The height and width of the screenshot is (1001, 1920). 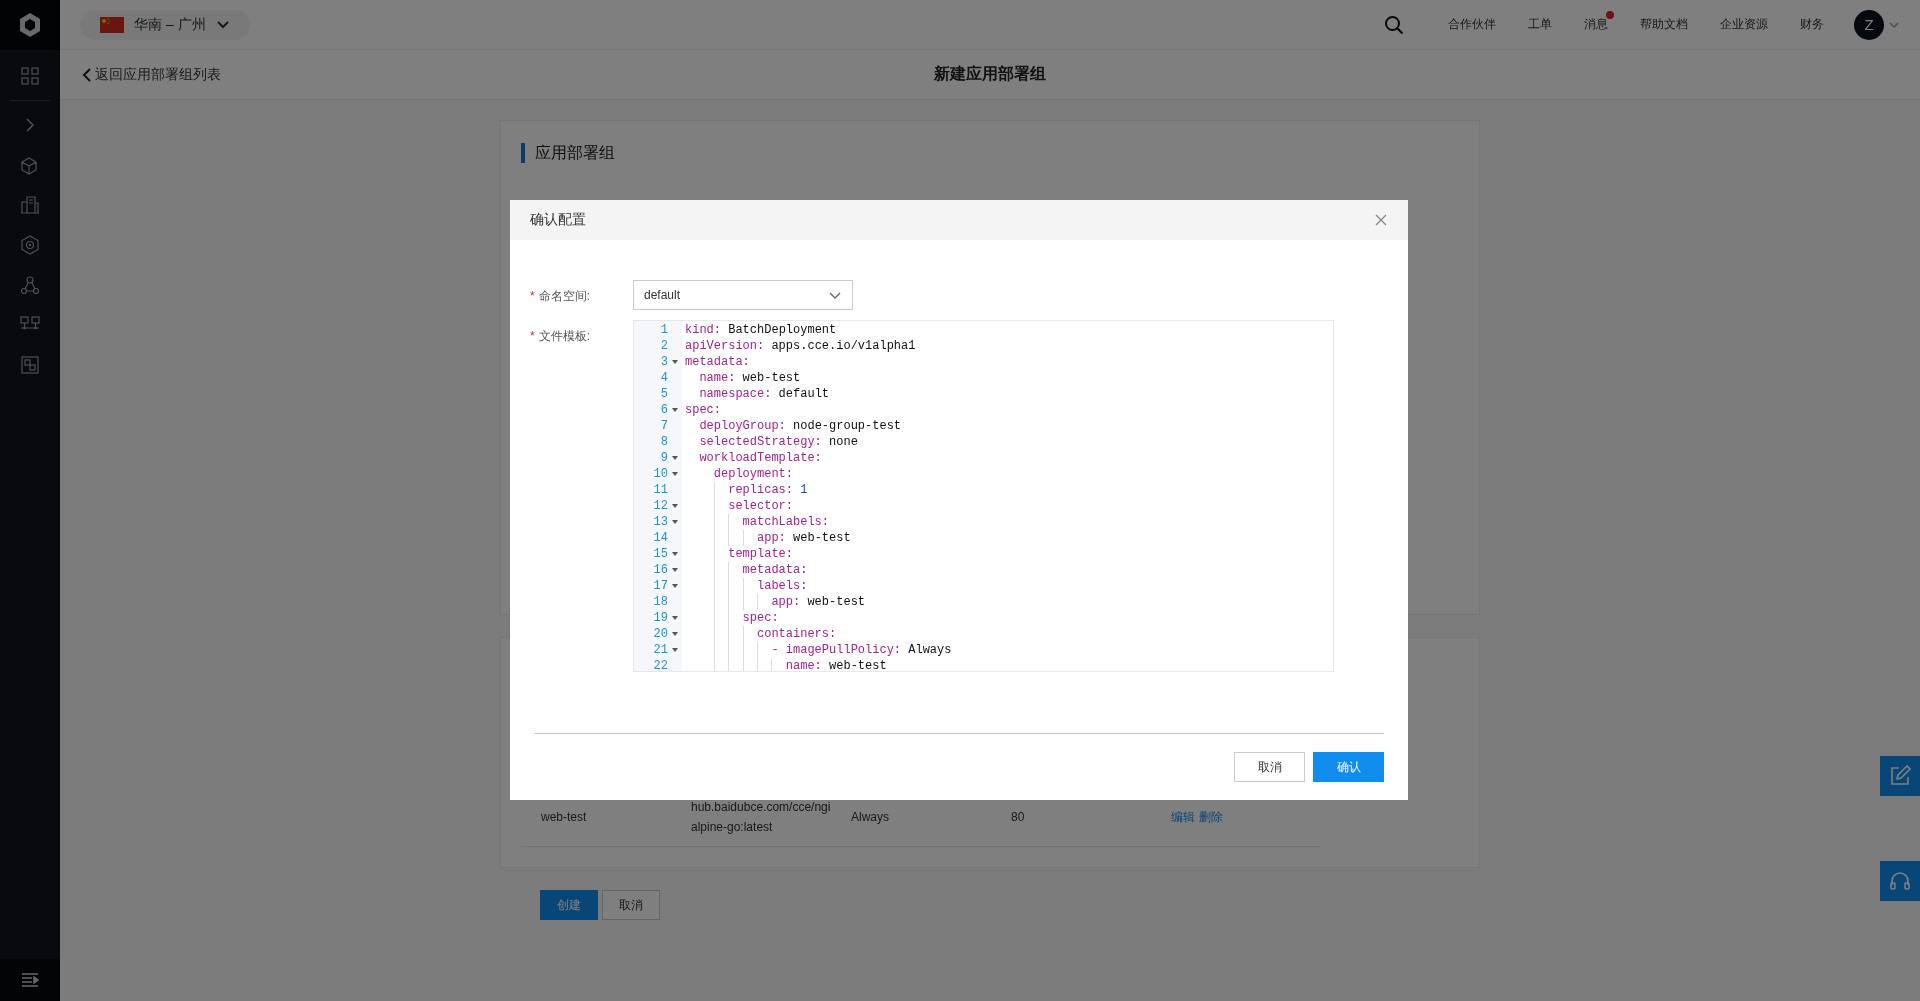 What do you see at coordinates (1540, 24) in the screenshot?
I see `nav-link: 工单` at bounding box center [1540, 24].